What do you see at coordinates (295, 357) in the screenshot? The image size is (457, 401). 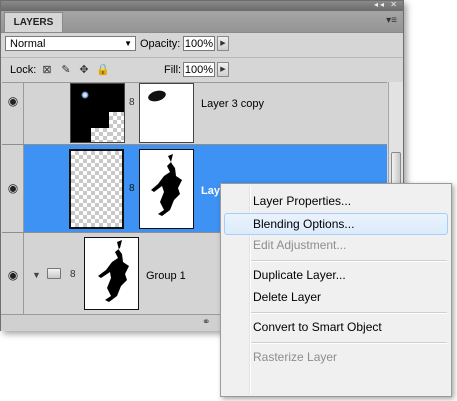 I see `menu-item-rasterize-layer: Rasterize Layer` at bounding box center [295, 357].